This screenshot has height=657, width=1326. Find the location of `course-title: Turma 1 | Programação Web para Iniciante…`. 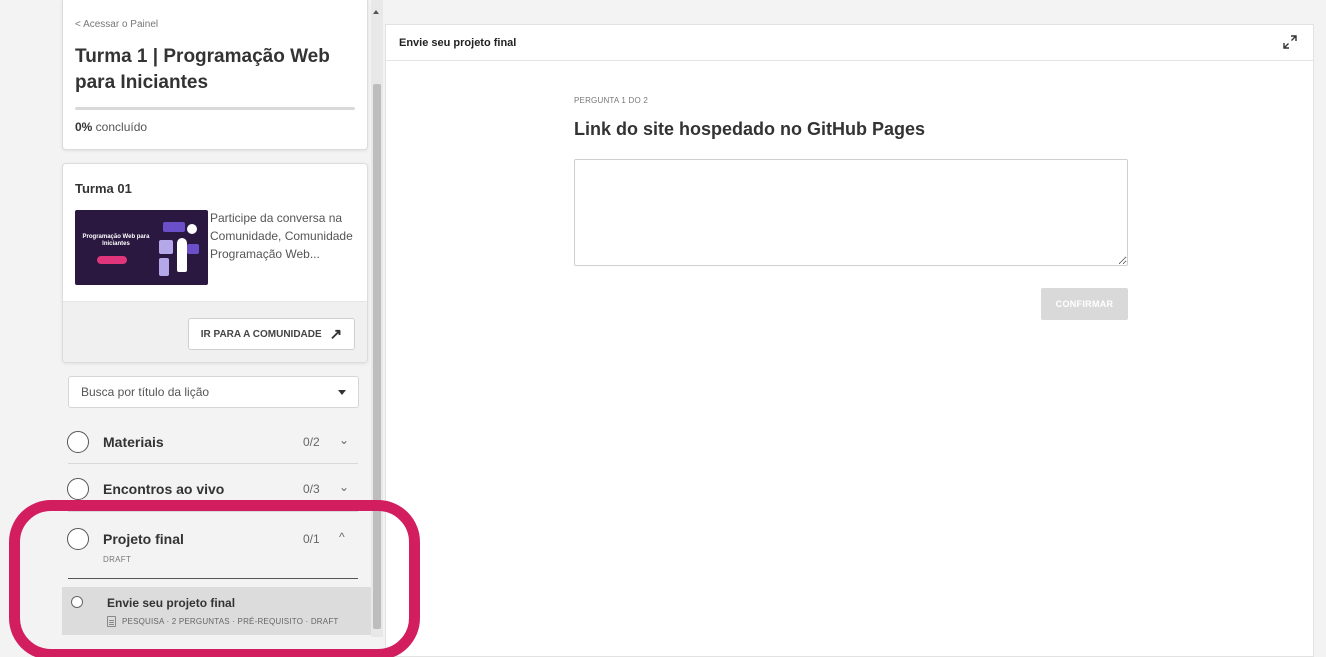

course-title: Turma 1 | Programação Web para Iniciante… is located at coordinates (202, 69).